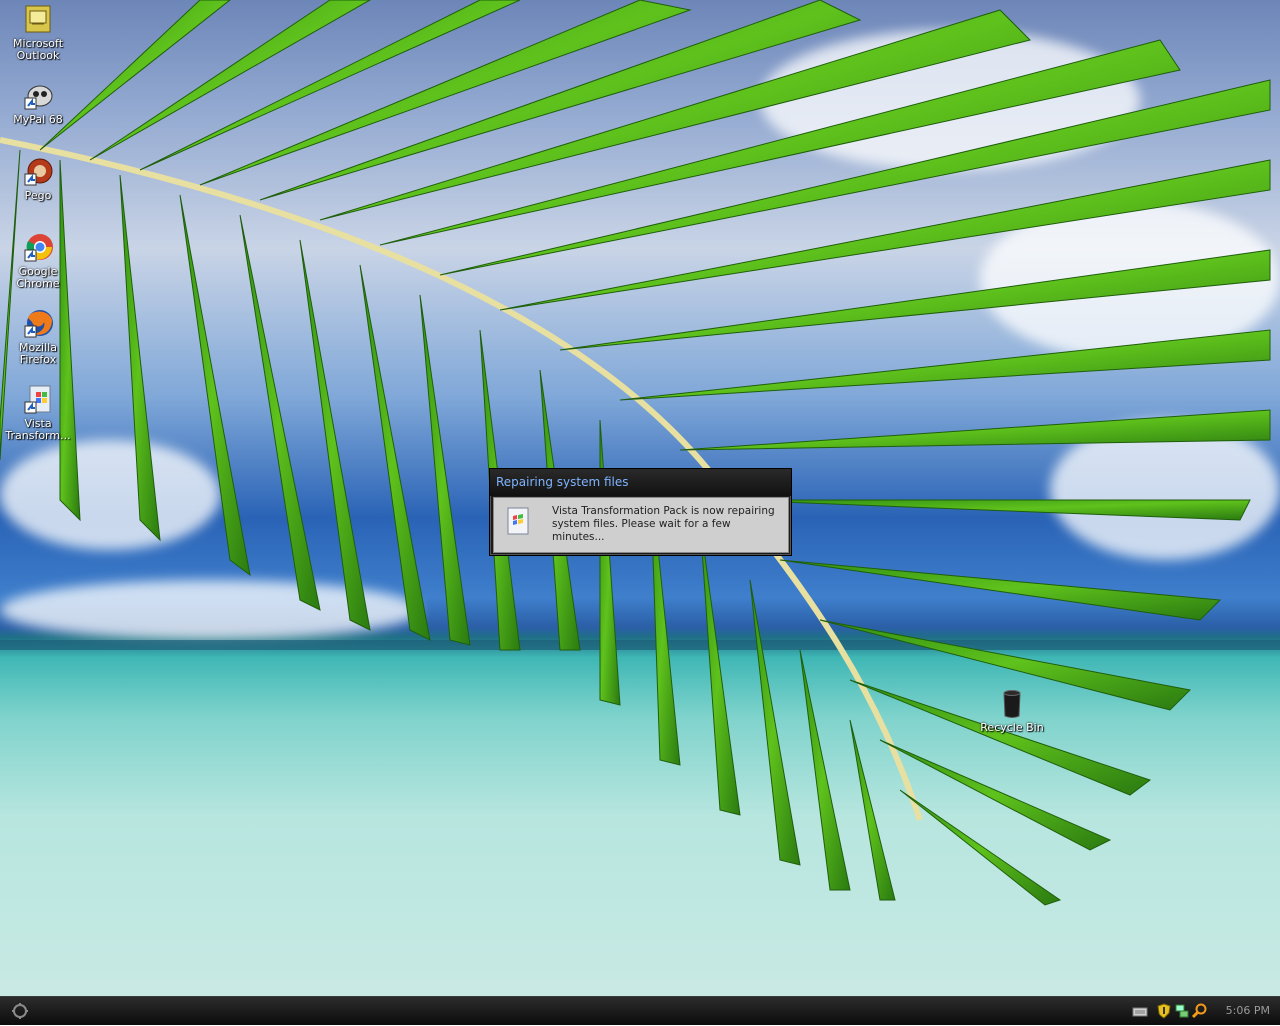  I want to click on chrome-icon, so click(38, 248).